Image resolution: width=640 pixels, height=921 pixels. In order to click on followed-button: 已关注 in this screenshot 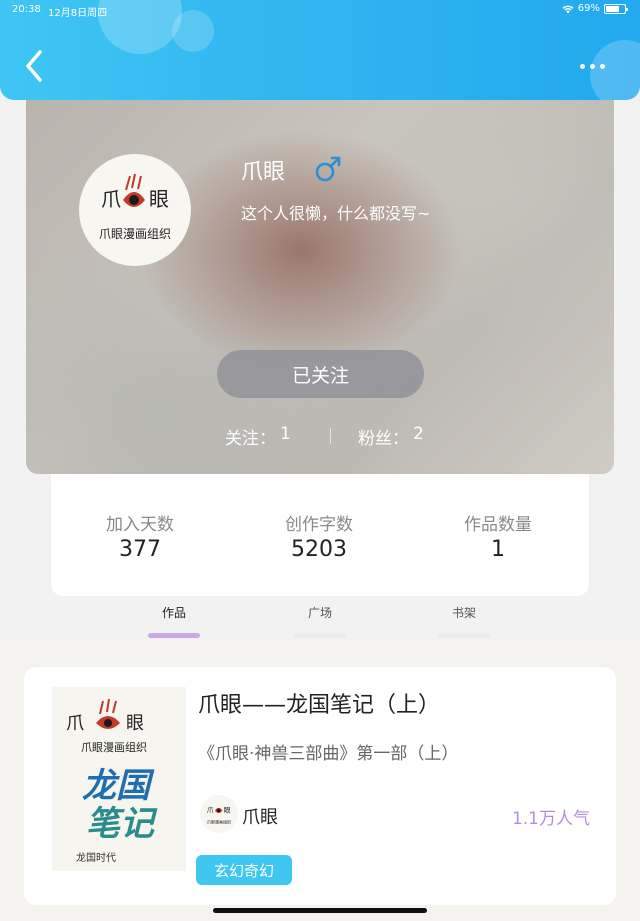, I will do `click(320, 374)`.